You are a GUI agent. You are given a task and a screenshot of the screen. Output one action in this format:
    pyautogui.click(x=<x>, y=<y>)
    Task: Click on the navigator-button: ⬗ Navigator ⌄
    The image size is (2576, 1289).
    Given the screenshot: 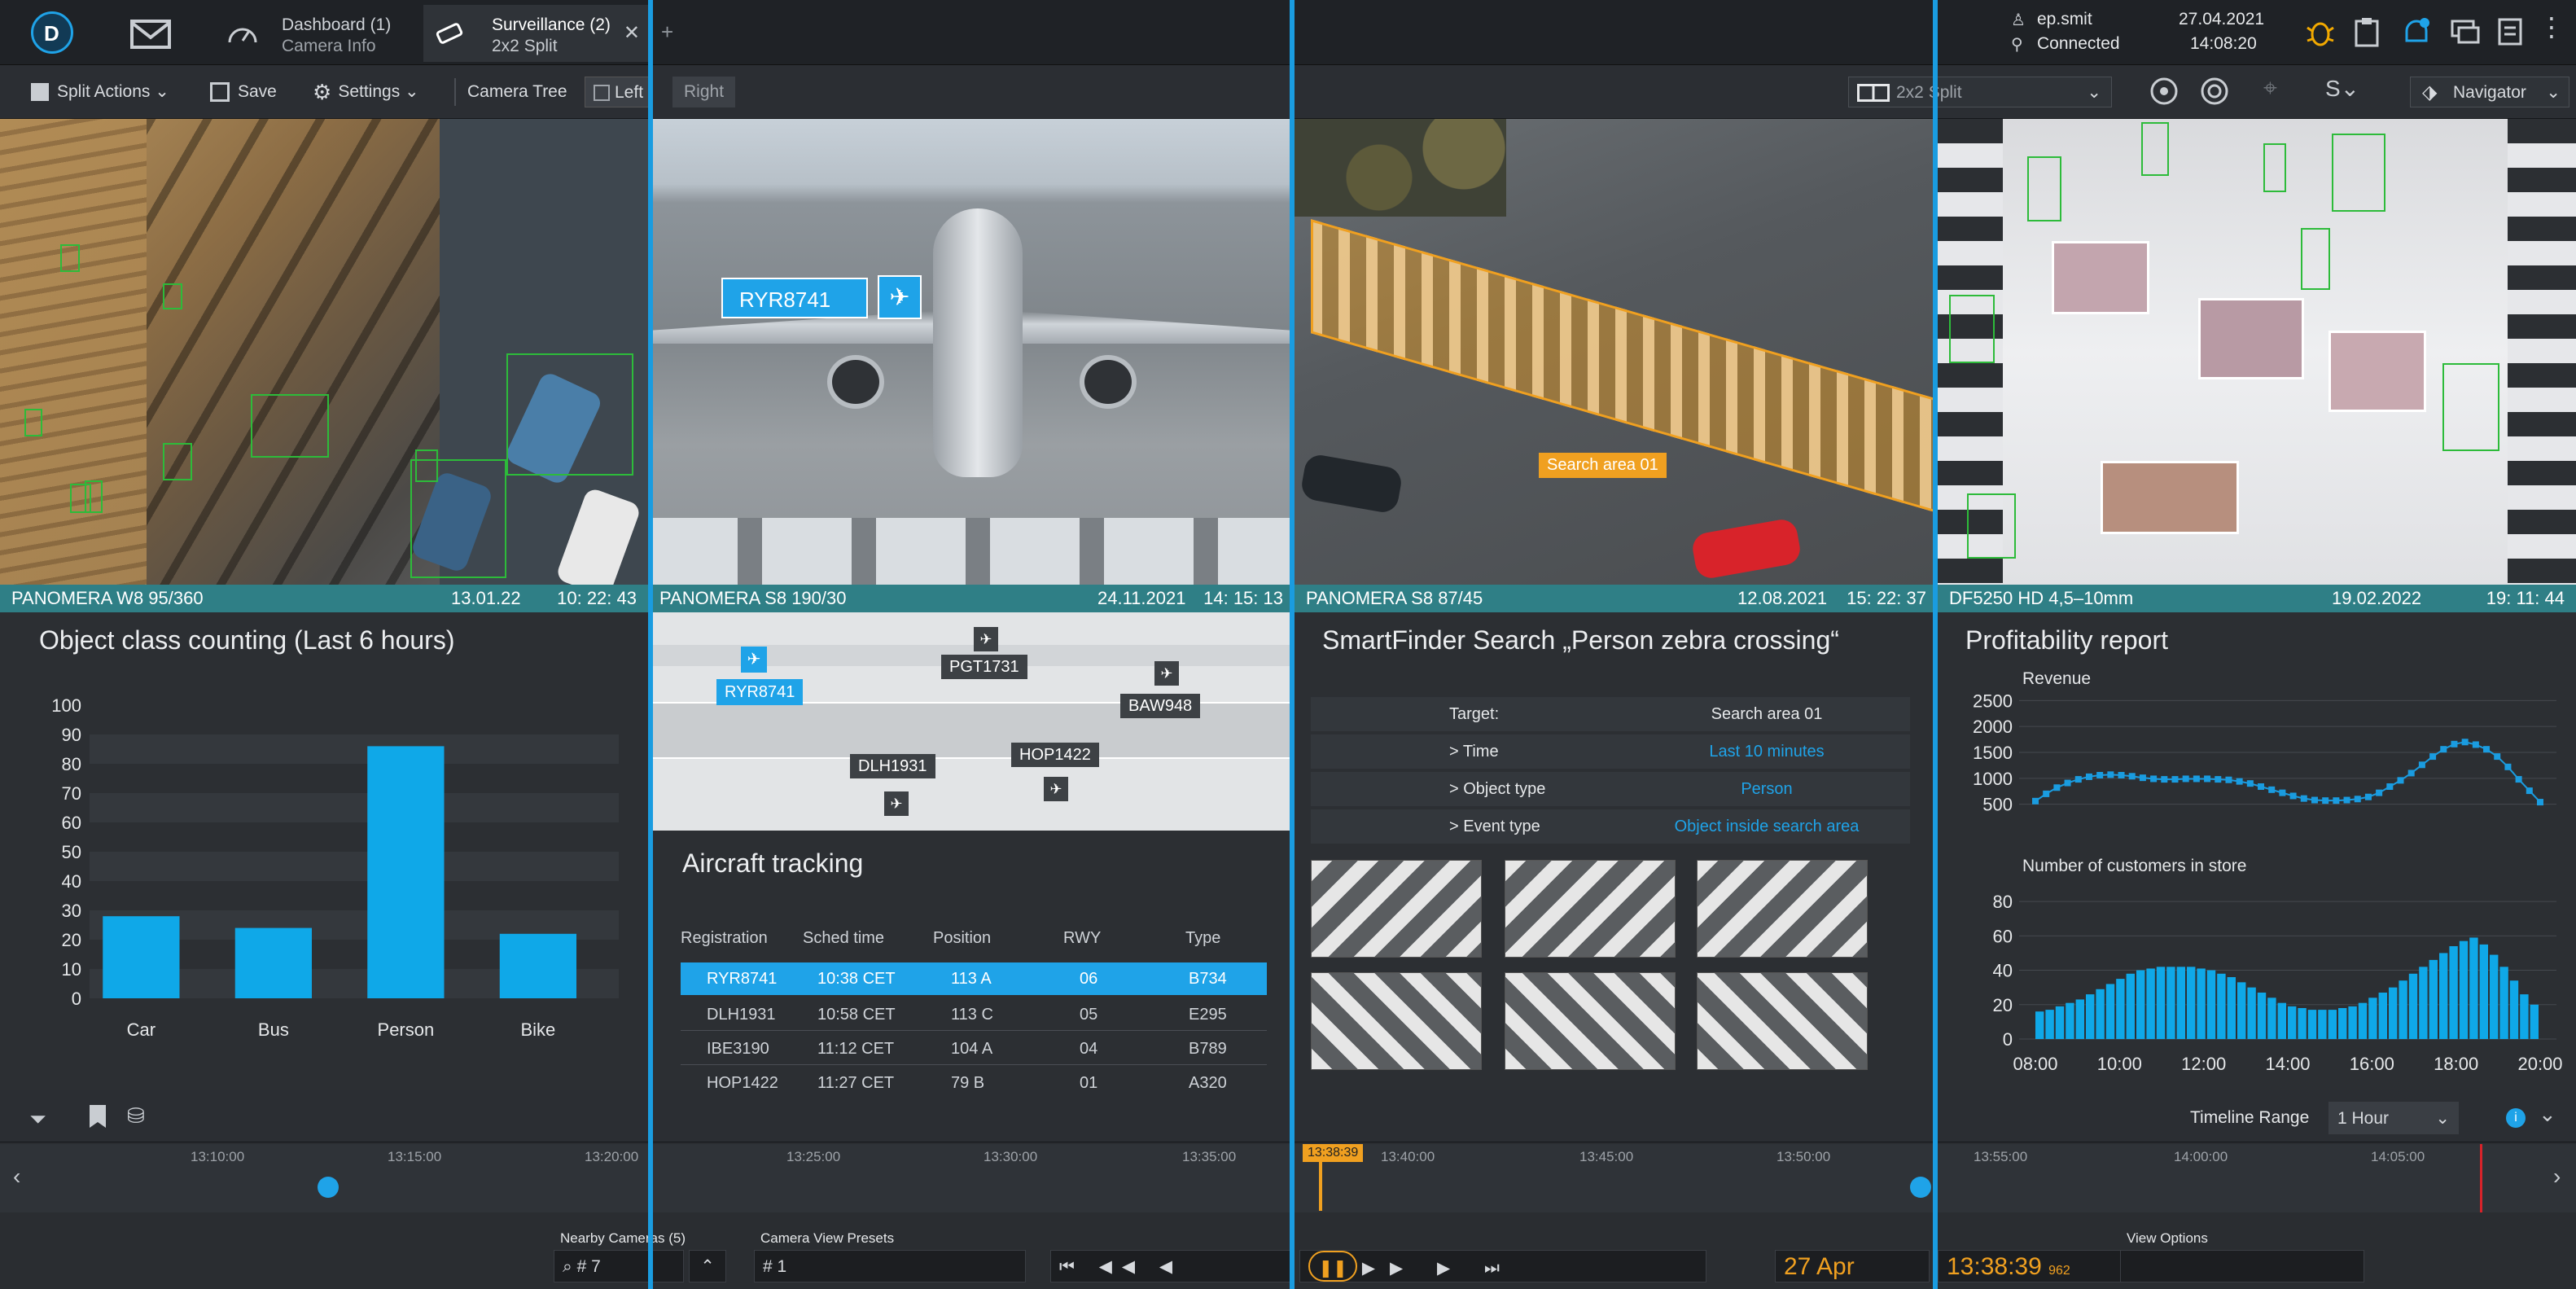 What is the action you would take?
    pyautogui.click(x=2489, y=92)
    